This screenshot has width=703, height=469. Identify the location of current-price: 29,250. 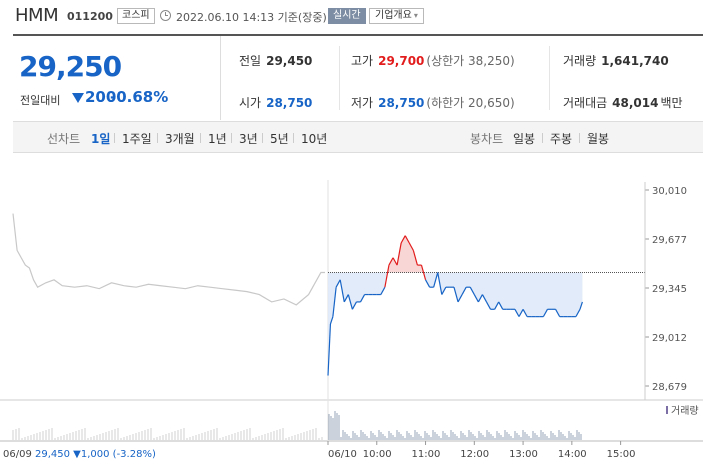
(70, 66).